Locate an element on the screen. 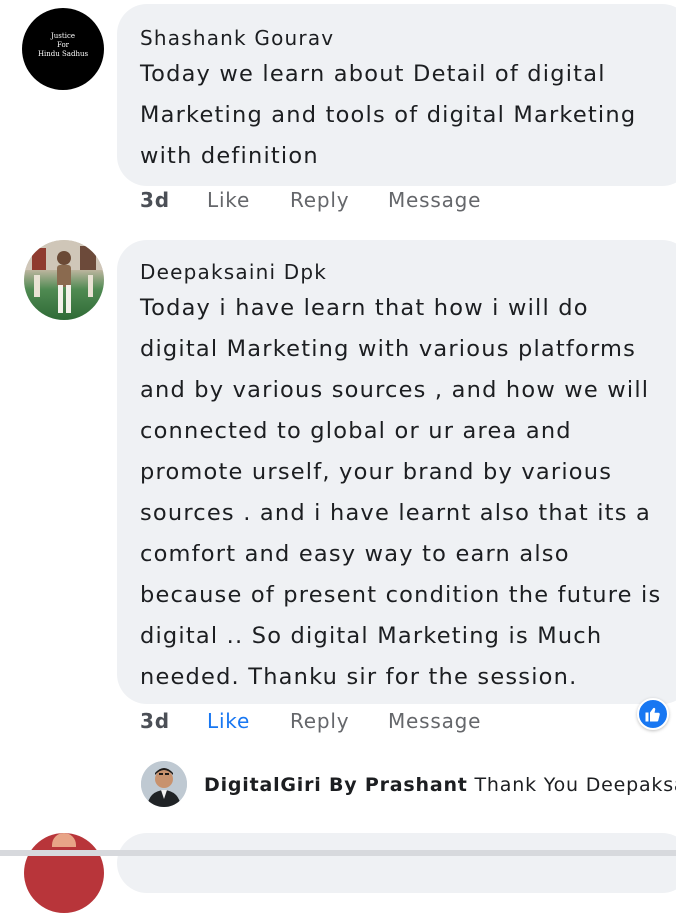 This screenshot has width=676, height=913. comment-author: Shashank Gourav is located at coordinates (237, 38).